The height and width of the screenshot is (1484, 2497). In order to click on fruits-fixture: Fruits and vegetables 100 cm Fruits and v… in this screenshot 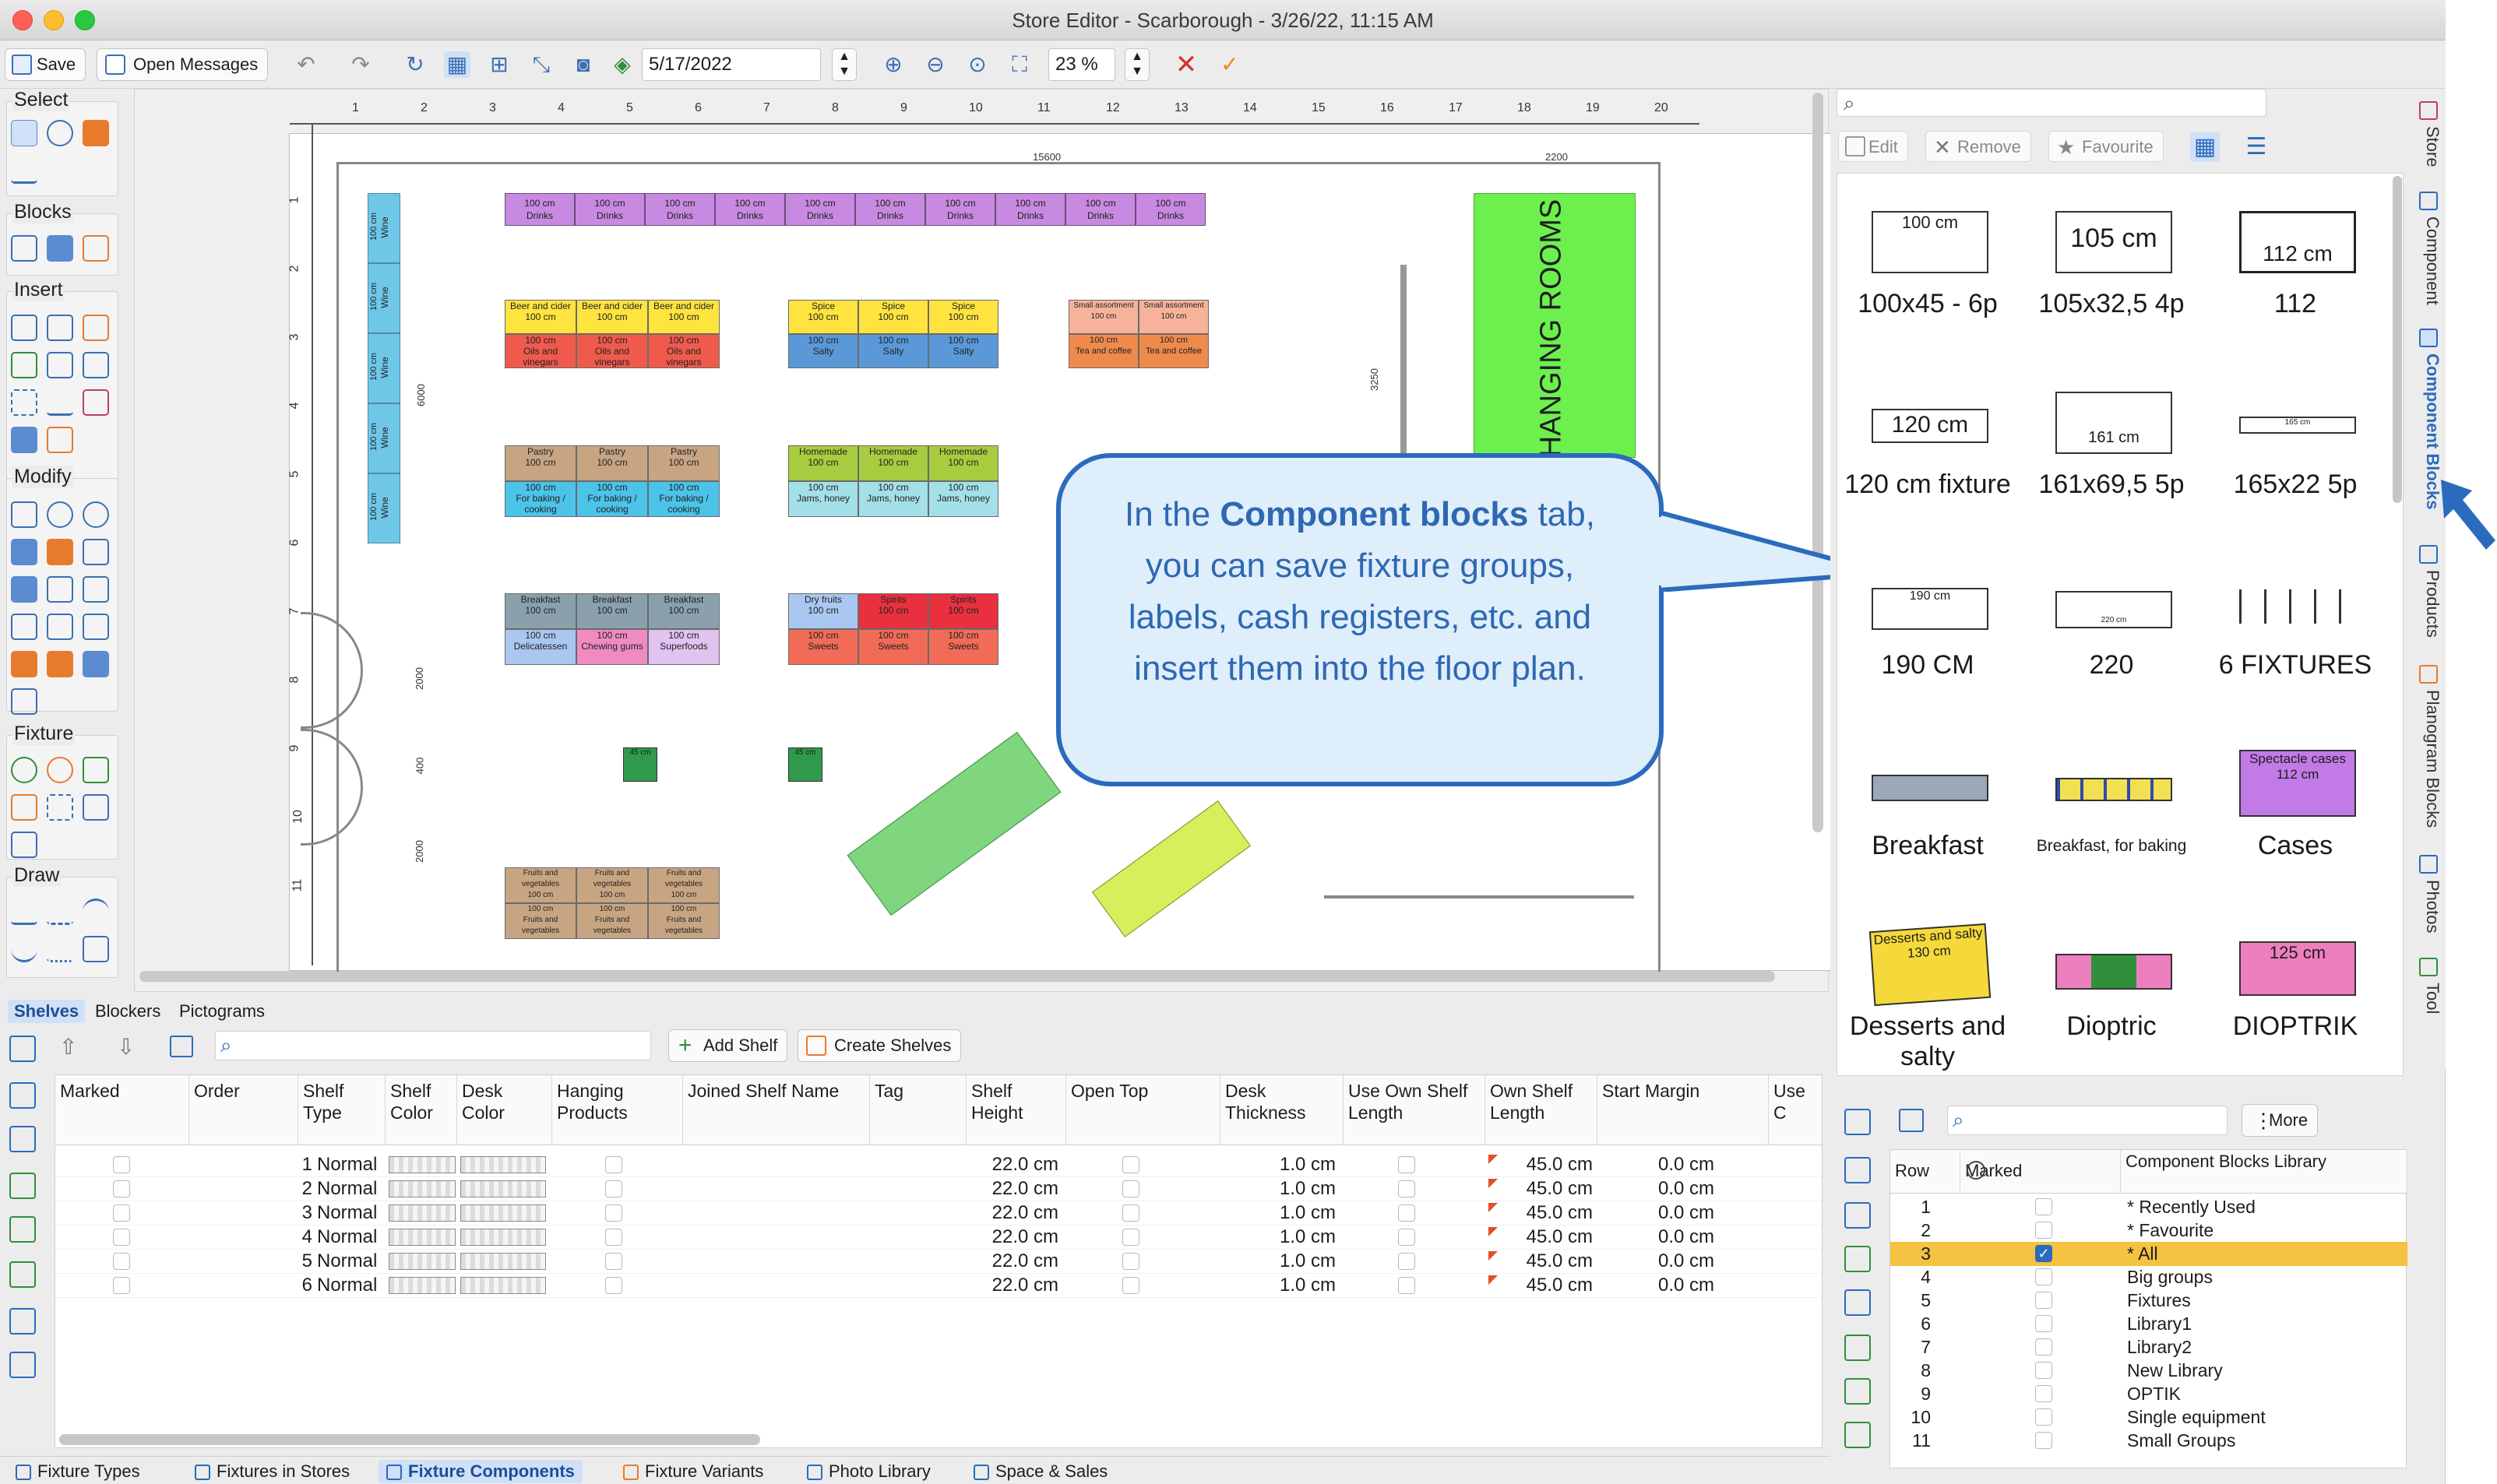, I will do `click(612, 903)`.